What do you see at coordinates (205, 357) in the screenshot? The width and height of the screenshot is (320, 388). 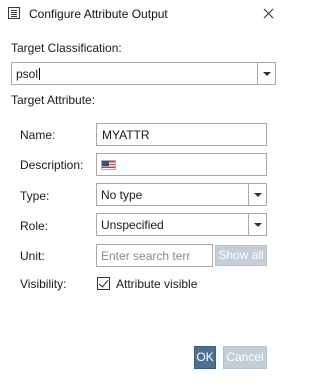 I see `ok-button: OK` at bounding box center [205, 357].